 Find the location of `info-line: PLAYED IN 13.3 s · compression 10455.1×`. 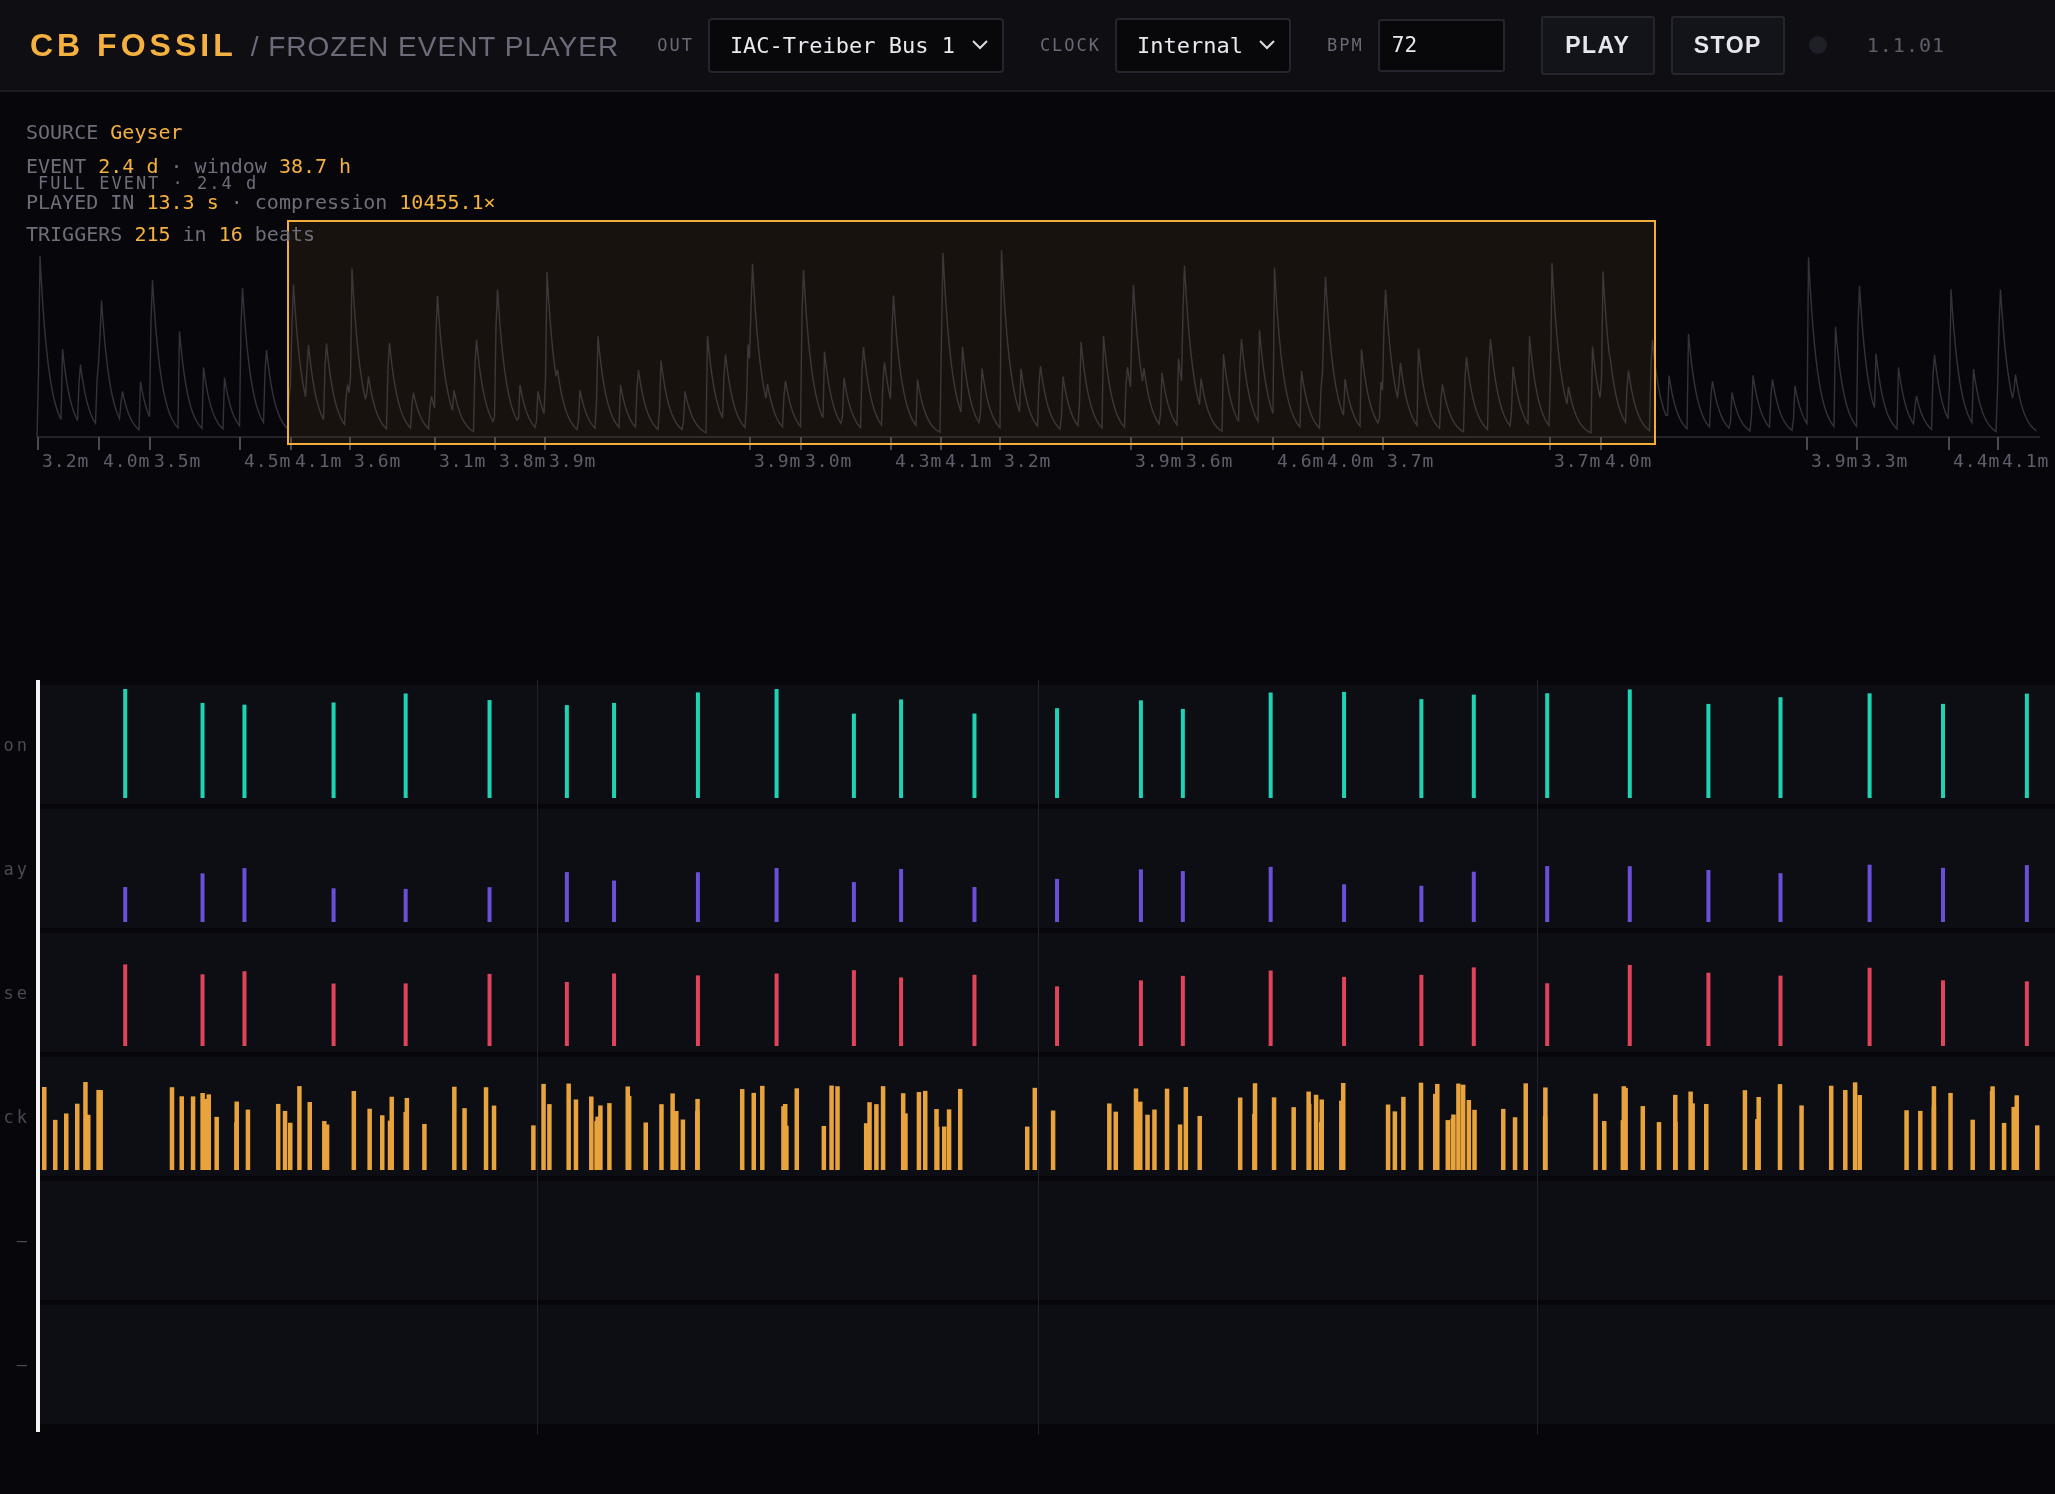

info-line: PLAYED IN 13.3 s · compression 10455.1× is located at coordinates (261, 202).